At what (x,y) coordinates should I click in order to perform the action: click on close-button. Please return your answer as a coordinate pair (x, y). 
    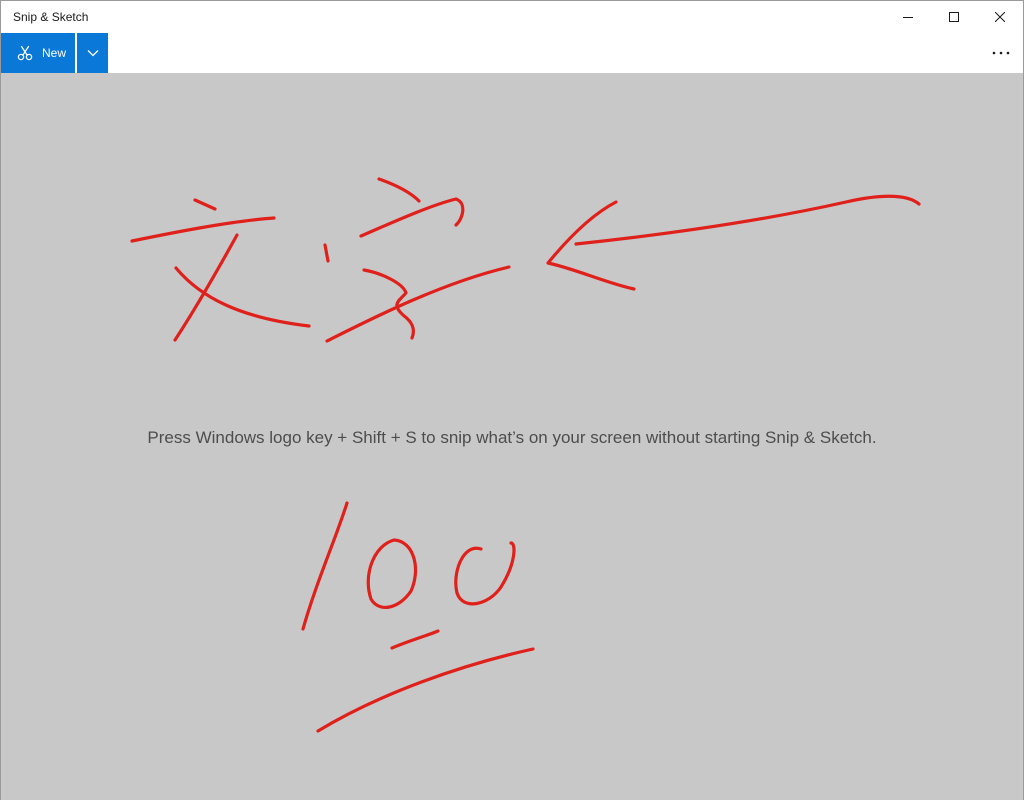
    Looking at the image, I should click on (1000, 17).